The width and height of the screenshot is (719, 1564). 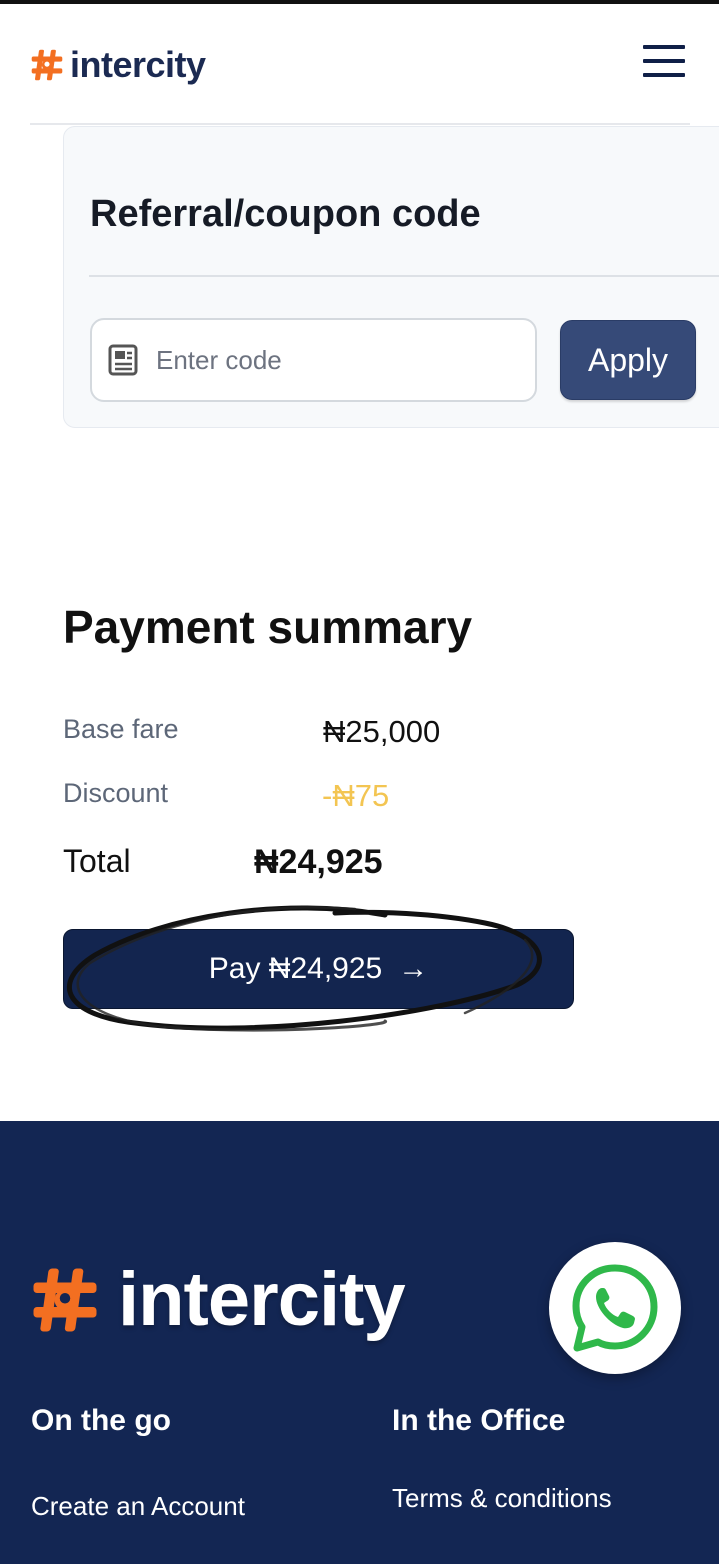 I want to click on footer-link-create-account: Create an Account, so click(x=138, y=1506).